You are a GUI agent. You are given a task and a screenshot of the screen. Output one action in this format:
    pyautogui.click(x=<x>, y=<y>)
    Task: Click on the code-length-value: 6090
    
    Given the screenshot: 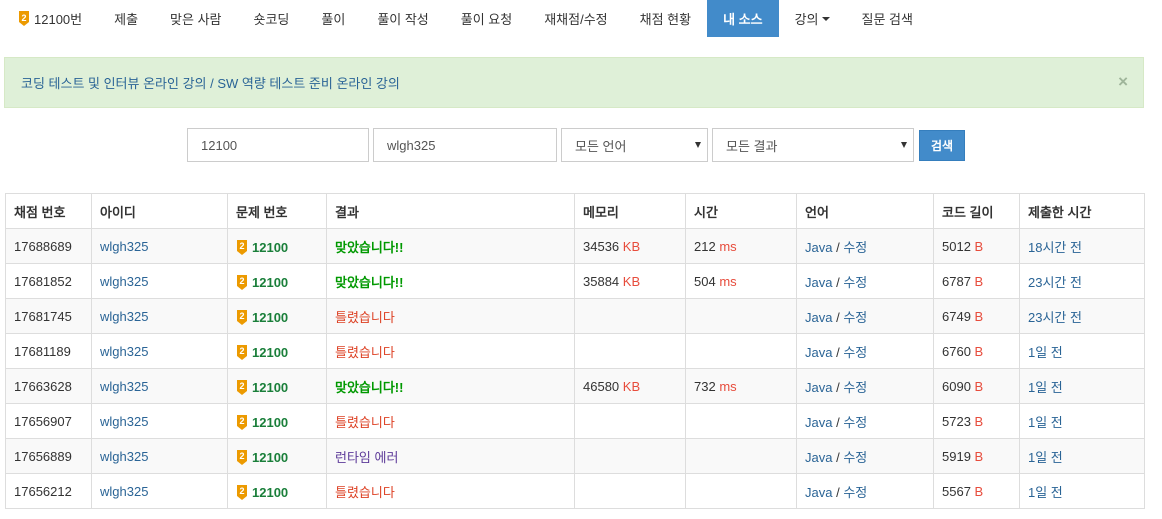 What is the action you would take?
    pyautogui.click(x=956, y=386)
    